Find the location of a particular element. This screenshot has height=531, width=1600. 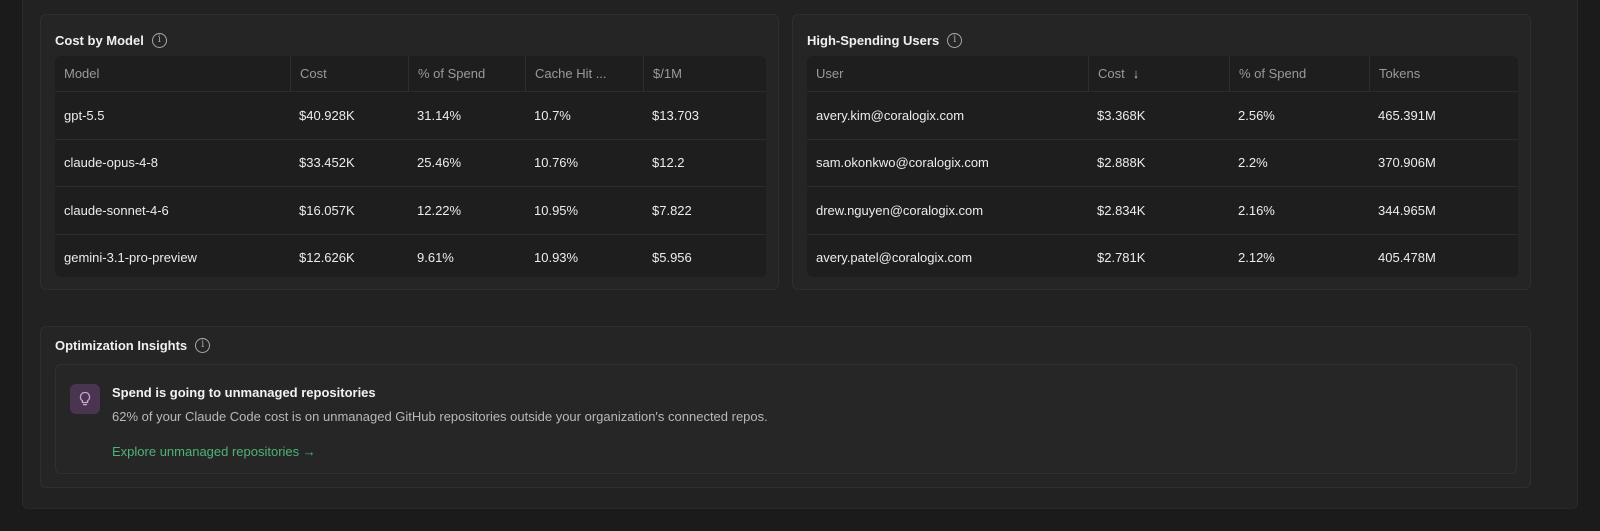

user-tokens: 405.478M is located at coordinates (1407, 258).